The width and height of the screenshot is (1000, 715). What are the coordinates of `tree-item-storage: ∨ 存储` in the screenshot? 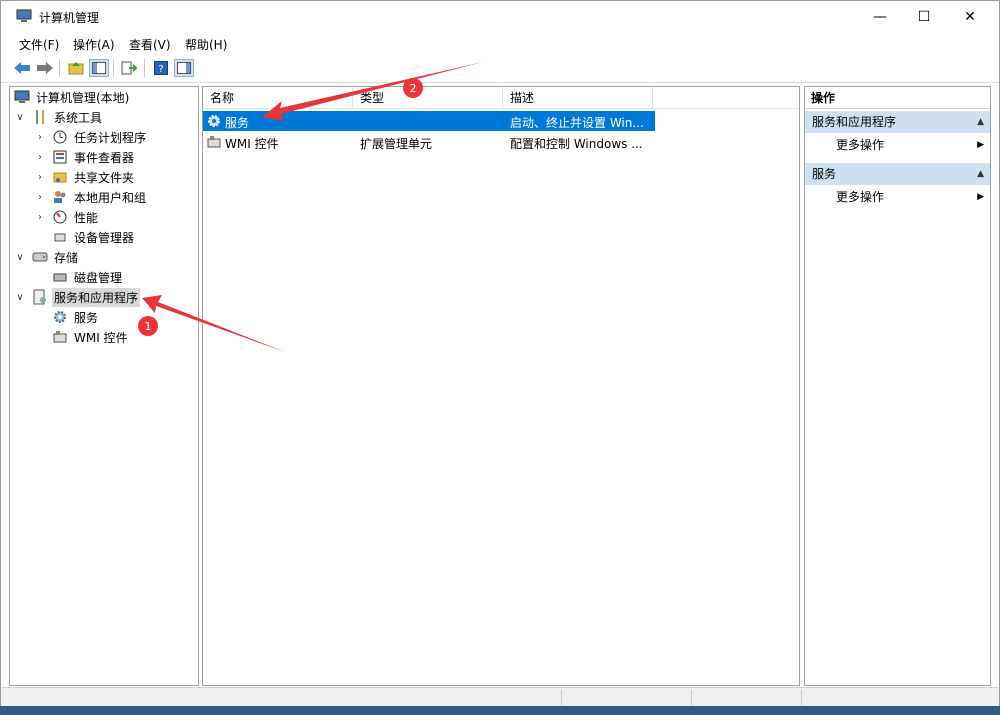 It's located at (47, 257).